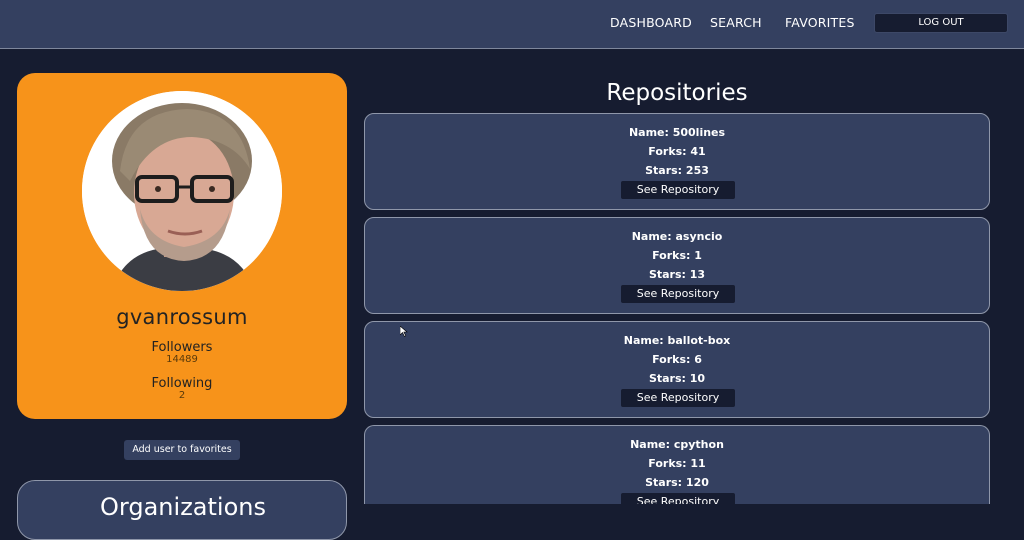 The width and height of the screenshot is (1024, 540). What do you see at coordinates (677, 236) in the screenshot?
I see `repo-name: Name: asyncio` at bounding box center [677, 236].